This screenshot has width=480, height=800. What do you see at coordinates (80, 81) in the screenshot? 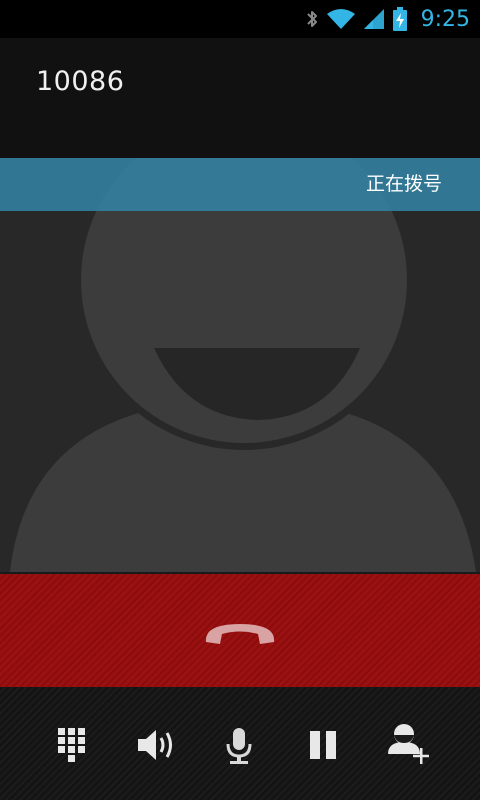
I see `caller-number: 10086` at bounding box center [80, 81].